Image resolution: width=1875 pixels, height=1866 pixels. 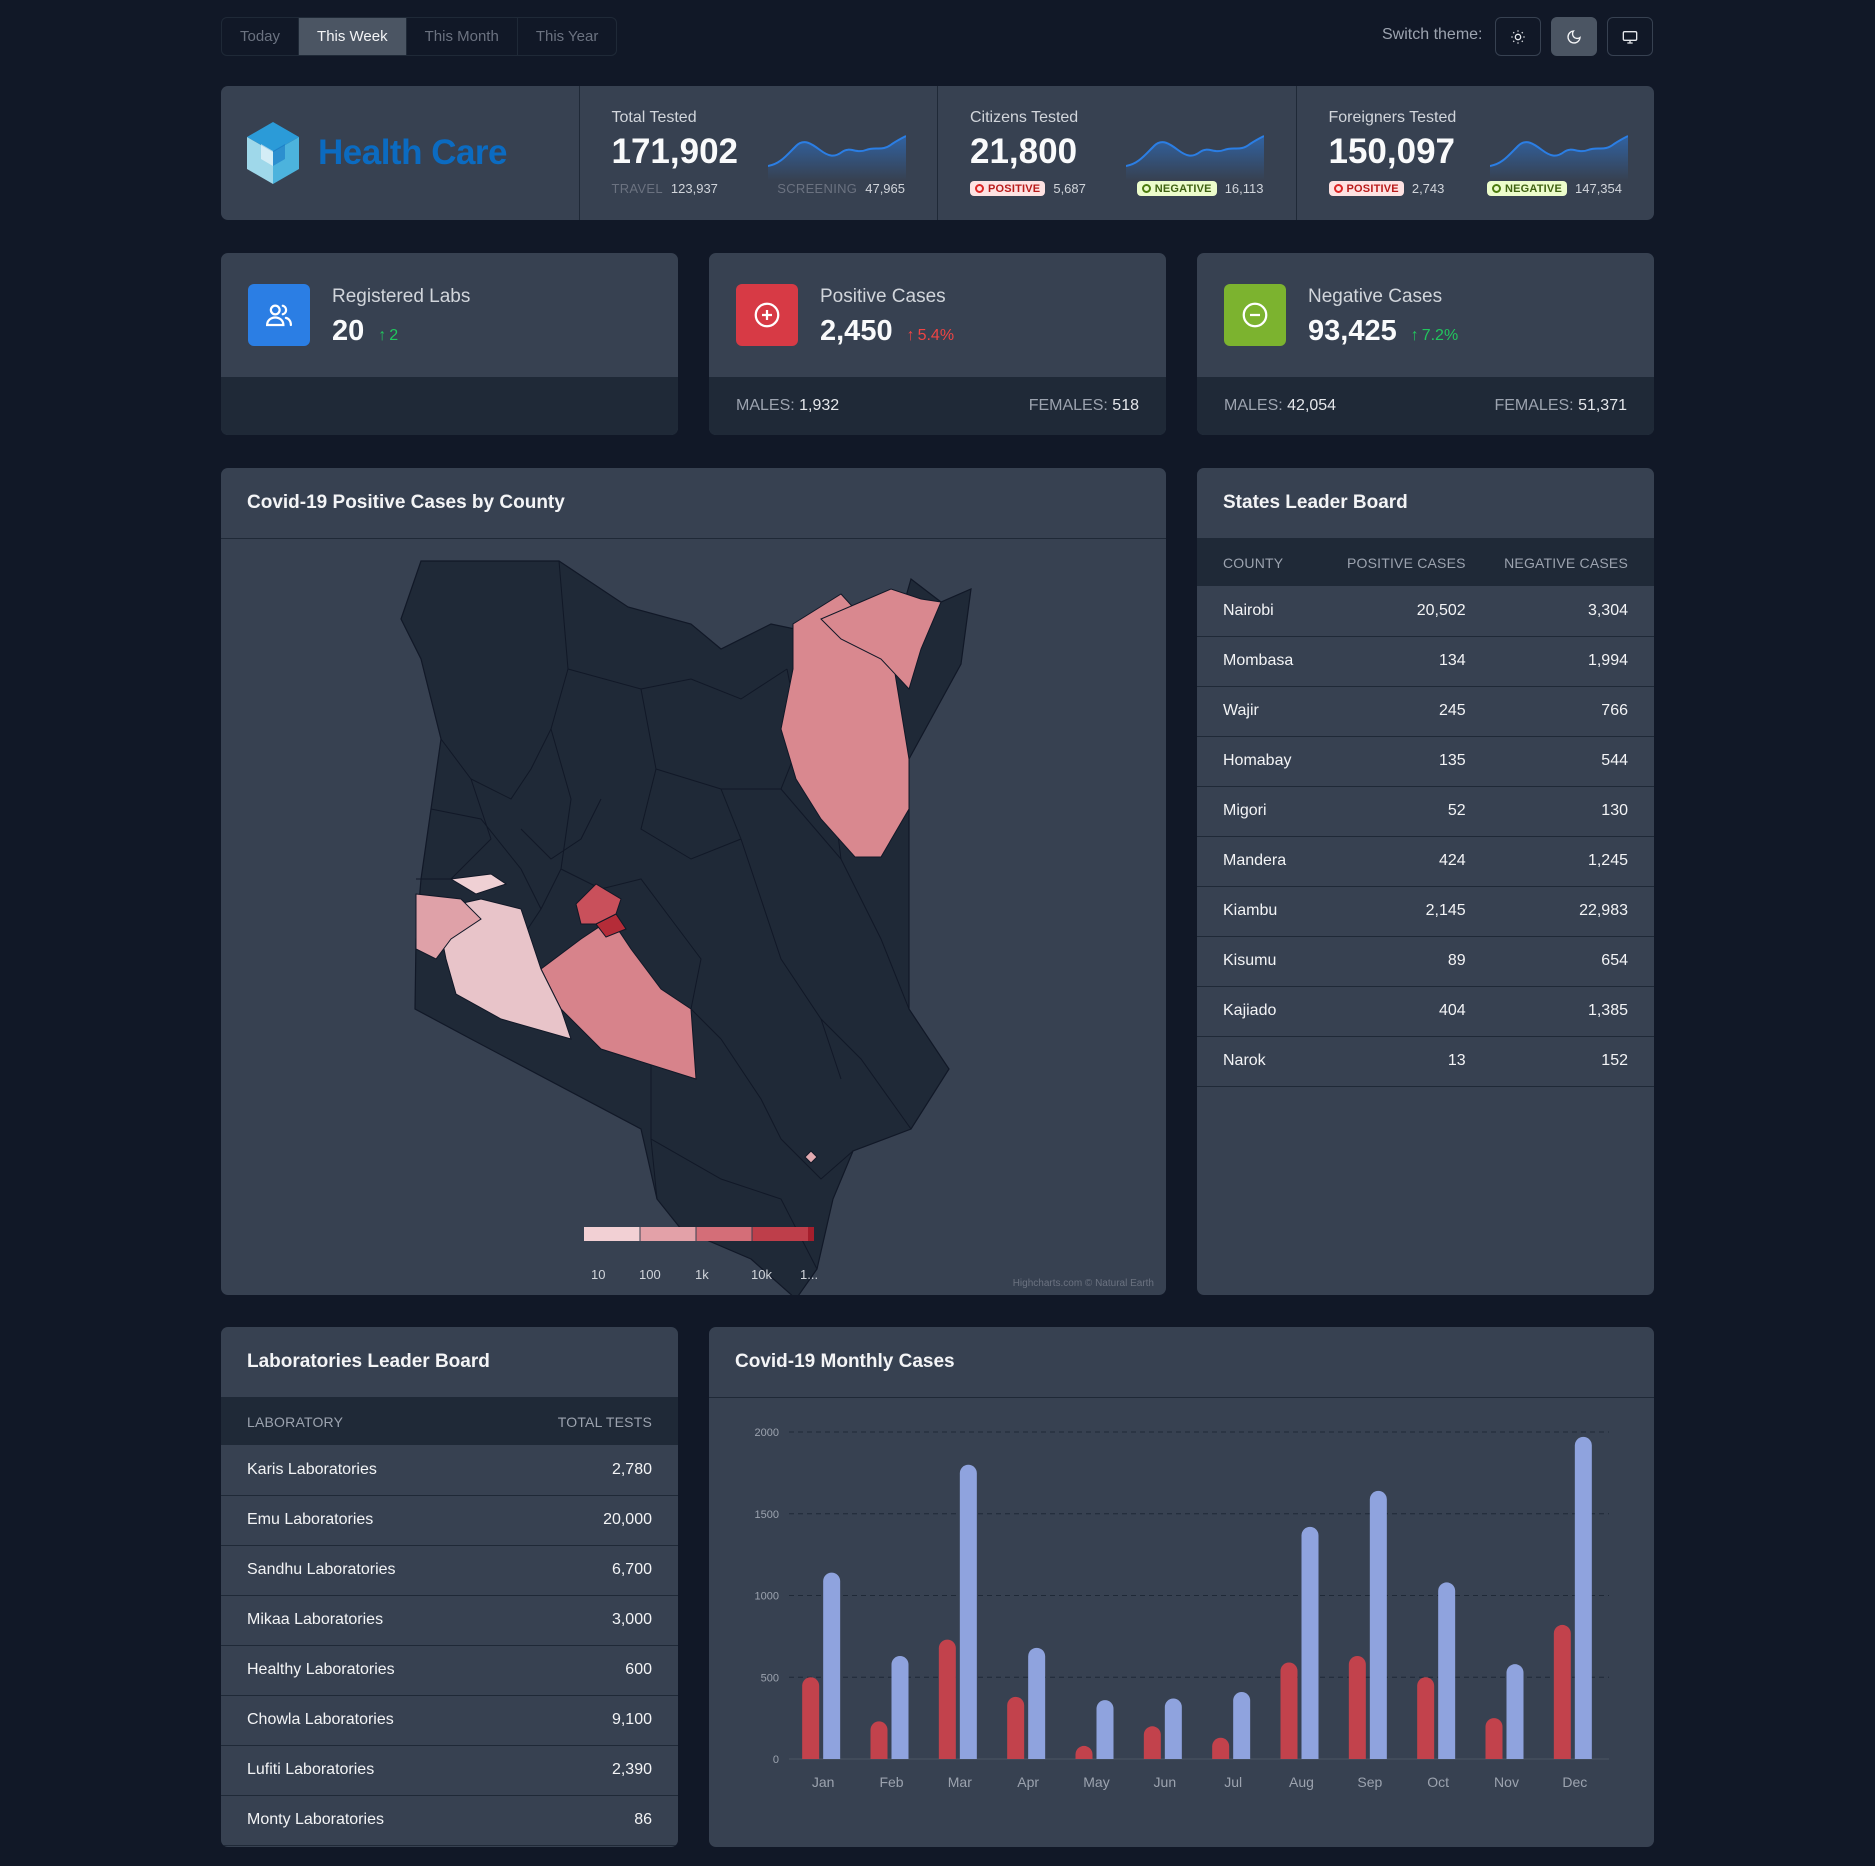 What do you see at coordinates (1396, 811) in the screenshot?
I see `positive-cases: 52` at bounding box center [1396, 811].